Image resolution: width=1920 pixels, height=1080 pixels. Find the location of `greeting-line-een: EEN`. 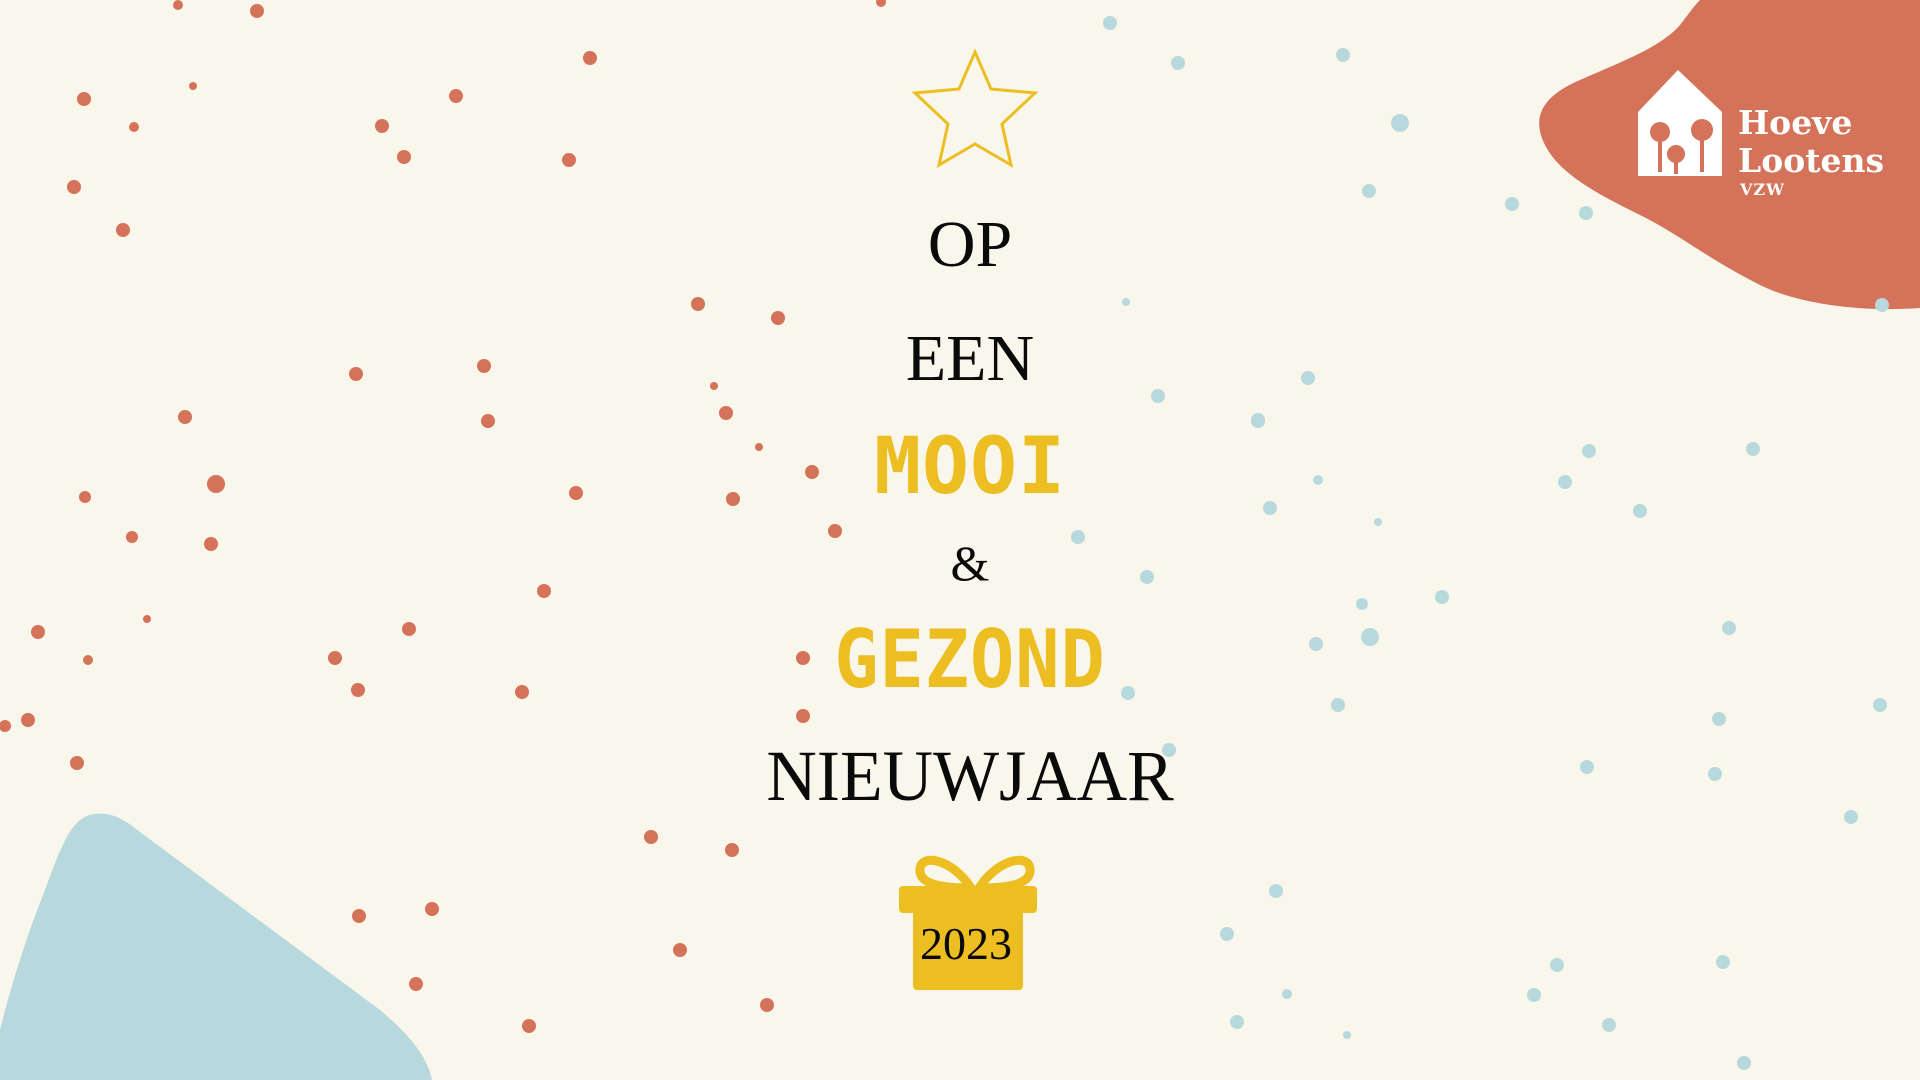

greeting-line-een: EEN is located at coordinates (970, 358).